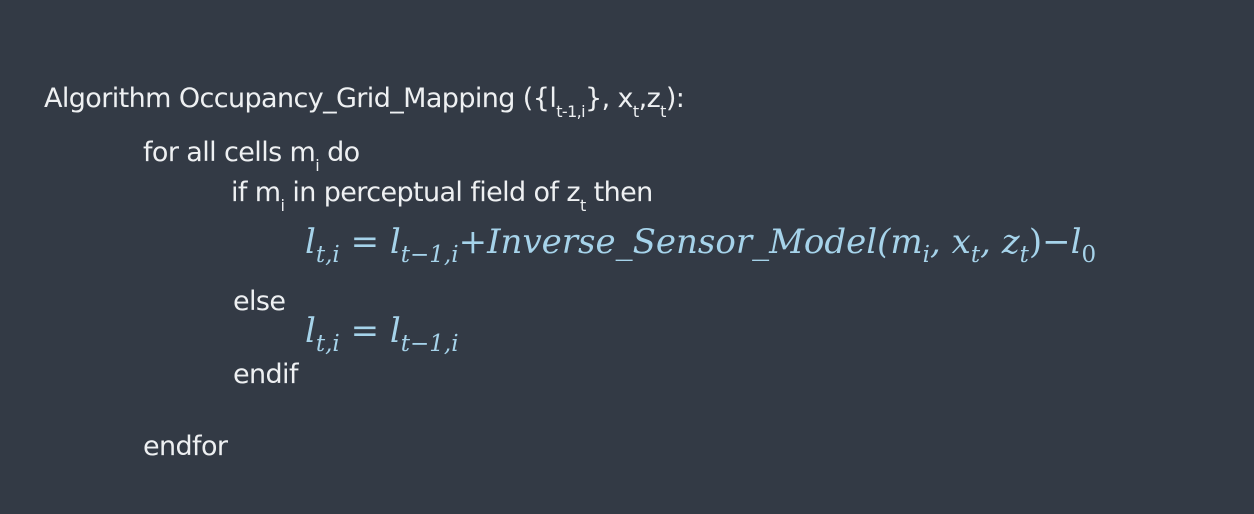  Describe the element at coordinates (259, 301) in the screenshot. I see `else-label: else` at that location.